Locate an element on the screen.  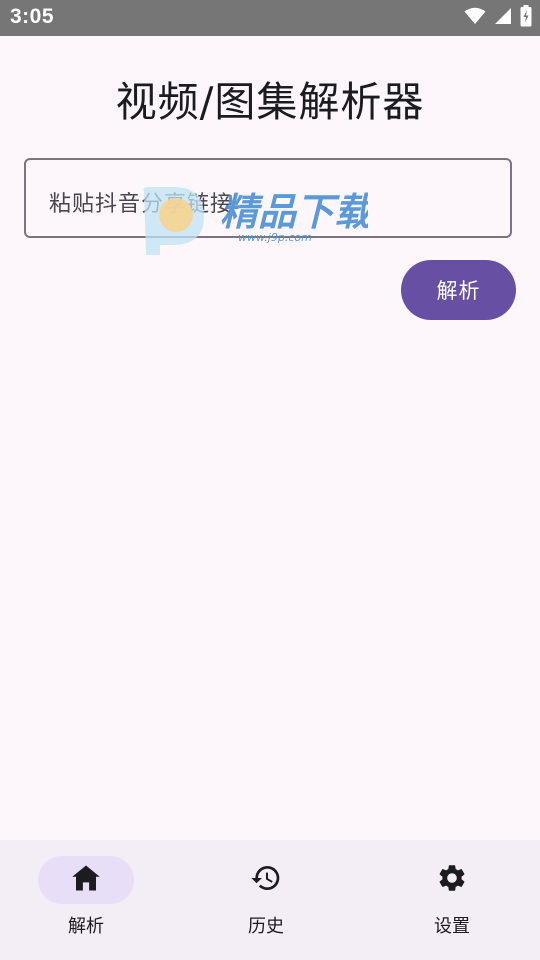
nav-item-settings: 设置 is located at coordinates (453, 900).